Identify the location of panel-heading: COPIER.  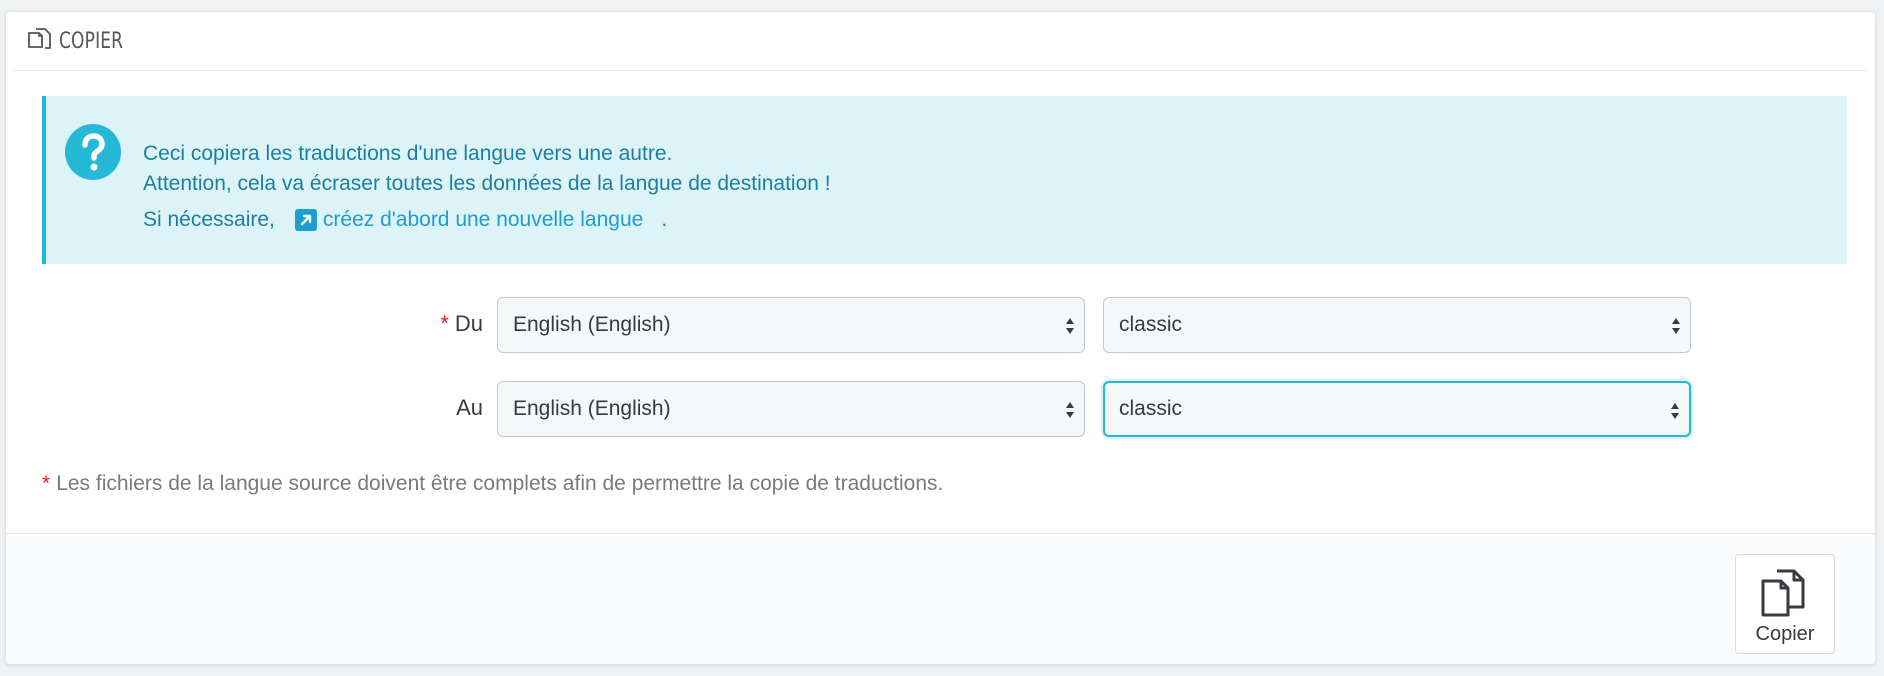
(940, 41).